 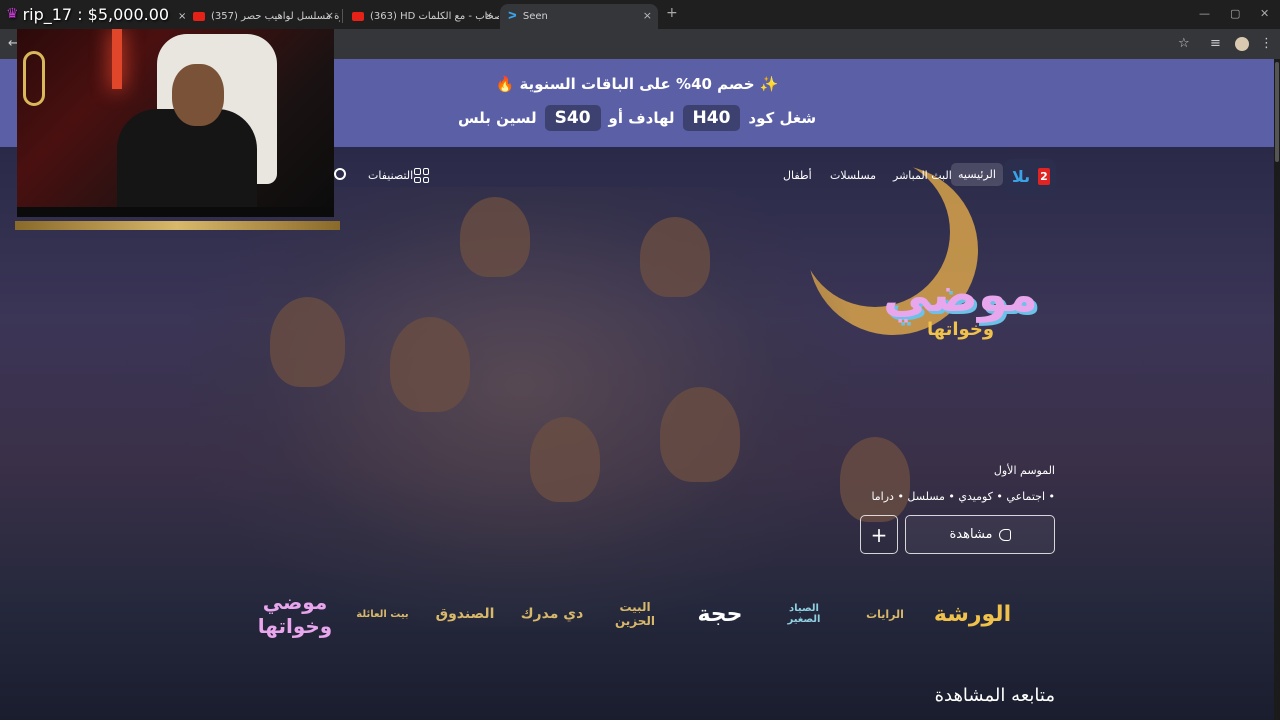 I want to click on menu-kebab-icon: ⋮, so click(x=1266, y=43).